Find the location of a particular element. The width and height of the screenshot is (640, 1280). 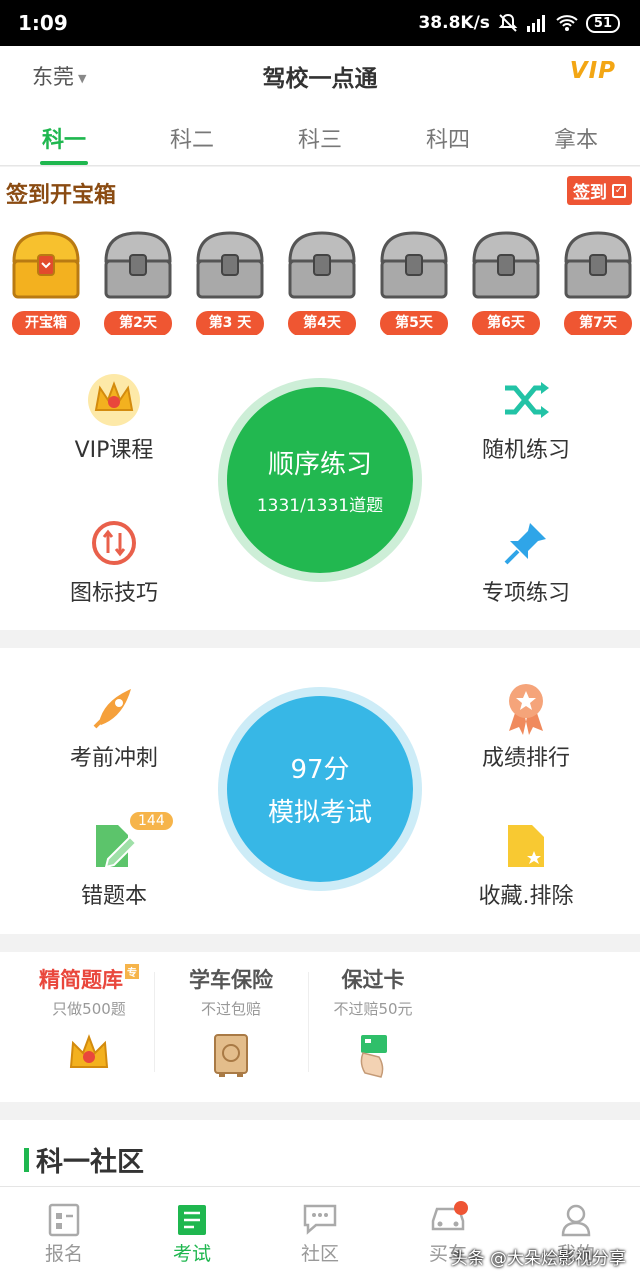

vip-course-button: VIP课程 is located at coordinates (114, 417).